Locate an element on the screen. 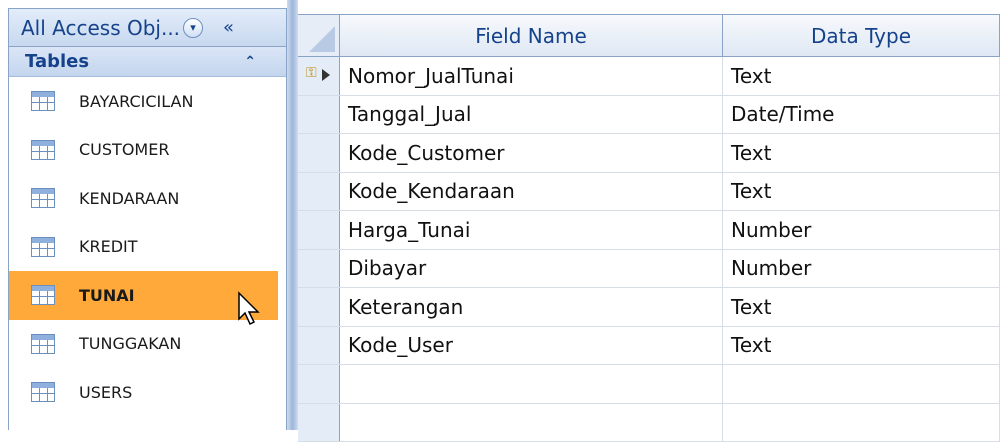 The image size is (1000, 442). chevron-up-icon: ⌃ is located at coordinates (250, 62).